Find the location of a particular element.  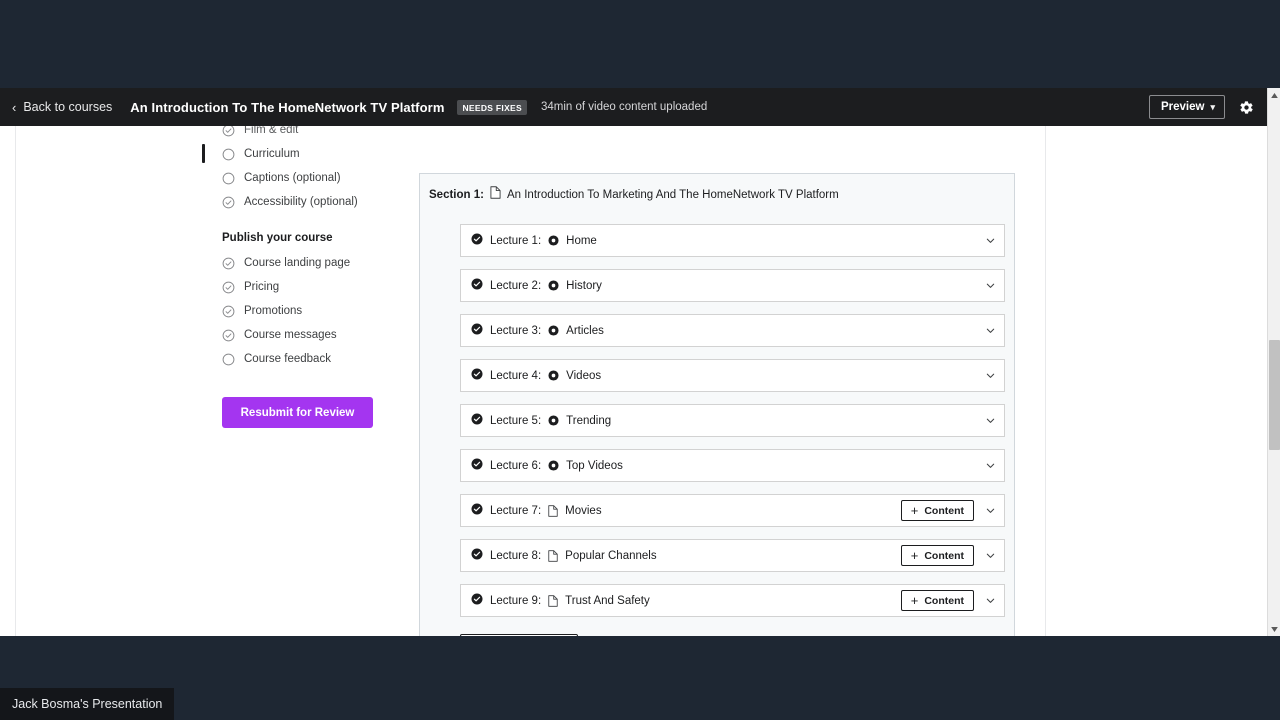

lecture-title: Top Videos is located at coordinates (594, 465).